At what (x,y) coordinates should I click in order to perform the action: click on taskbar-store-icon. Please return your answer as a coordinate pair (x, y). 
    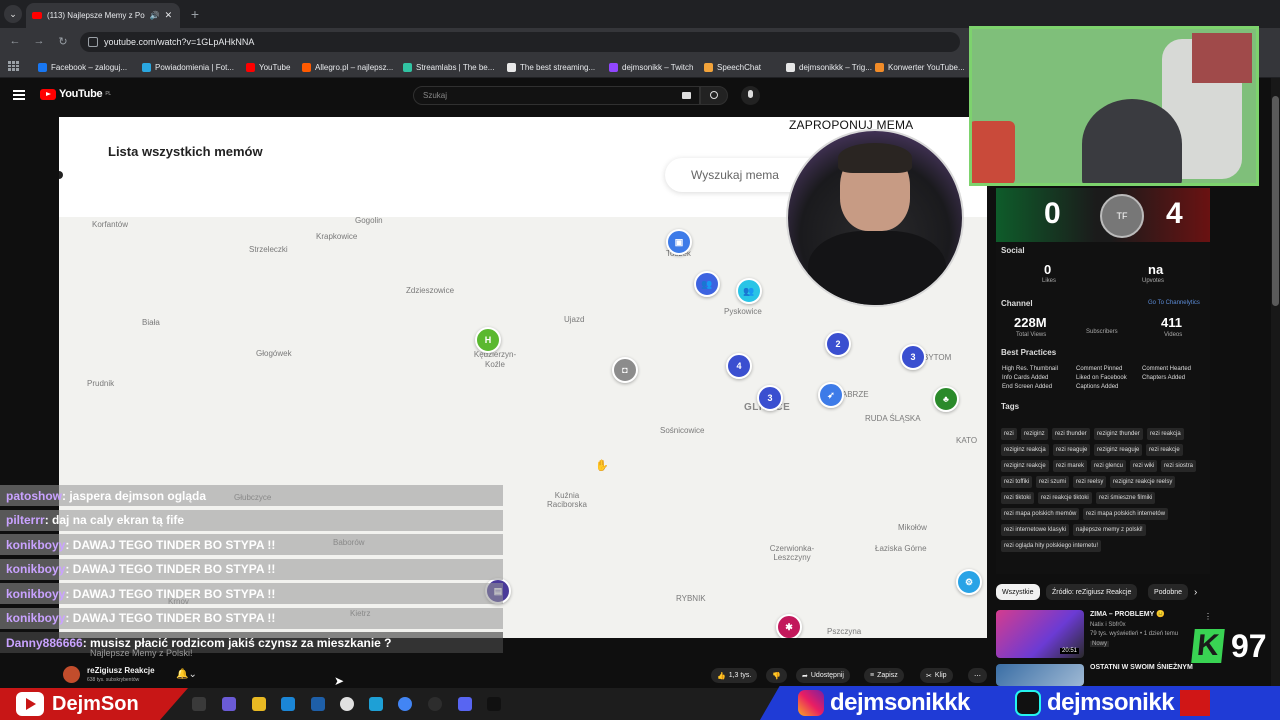
    Looking at the image, I should click on (318, 704).